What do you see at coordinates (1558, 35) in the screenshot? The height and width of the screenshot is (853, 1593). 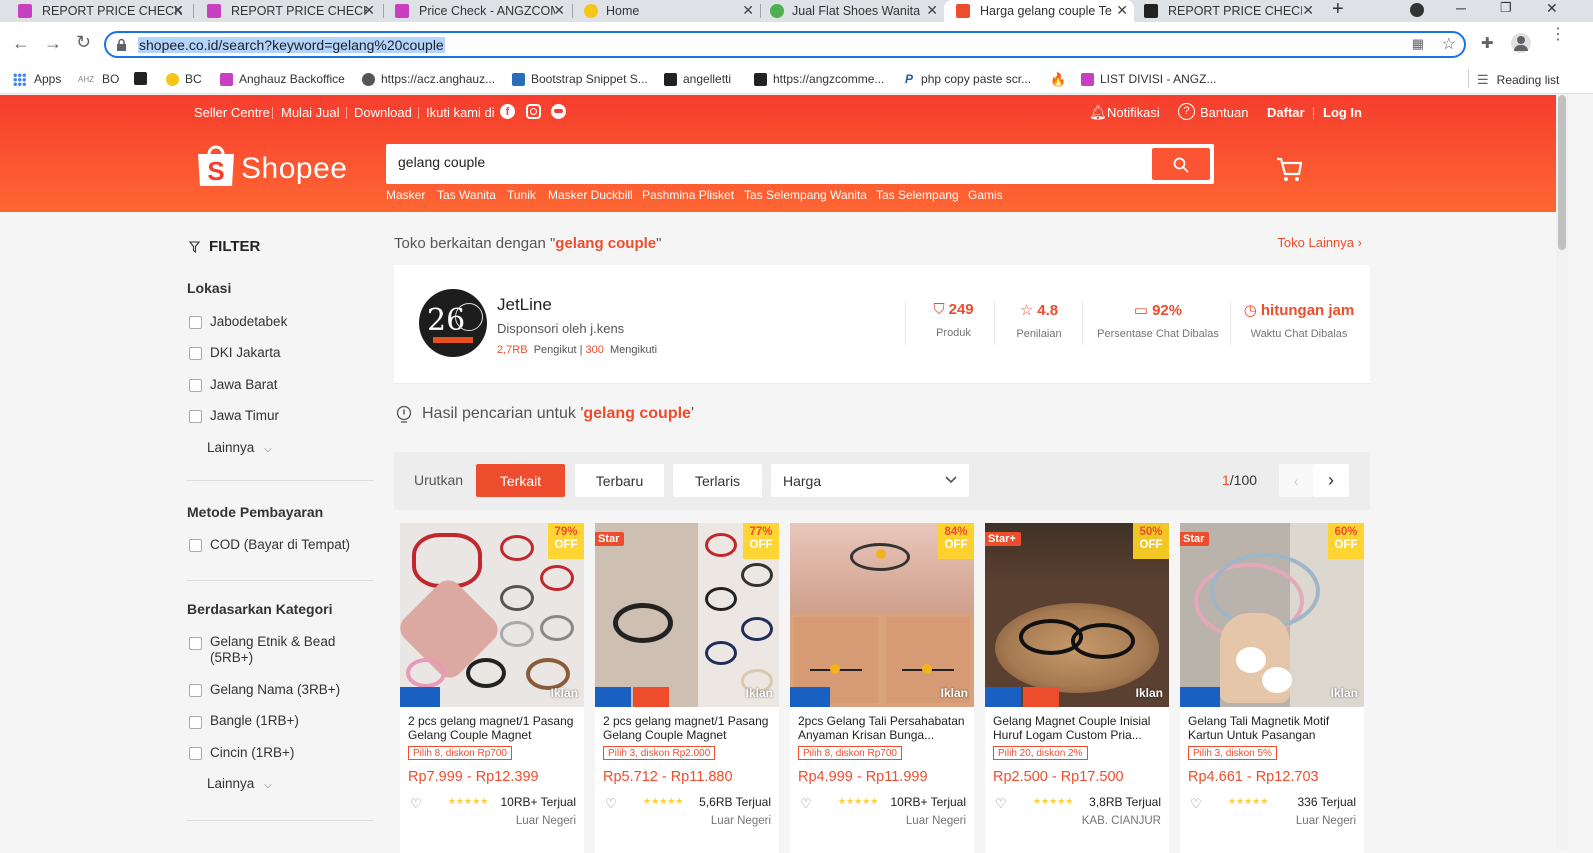 I see `menu-kebab-icon: ⋮` at bounding box center [1558, 35].